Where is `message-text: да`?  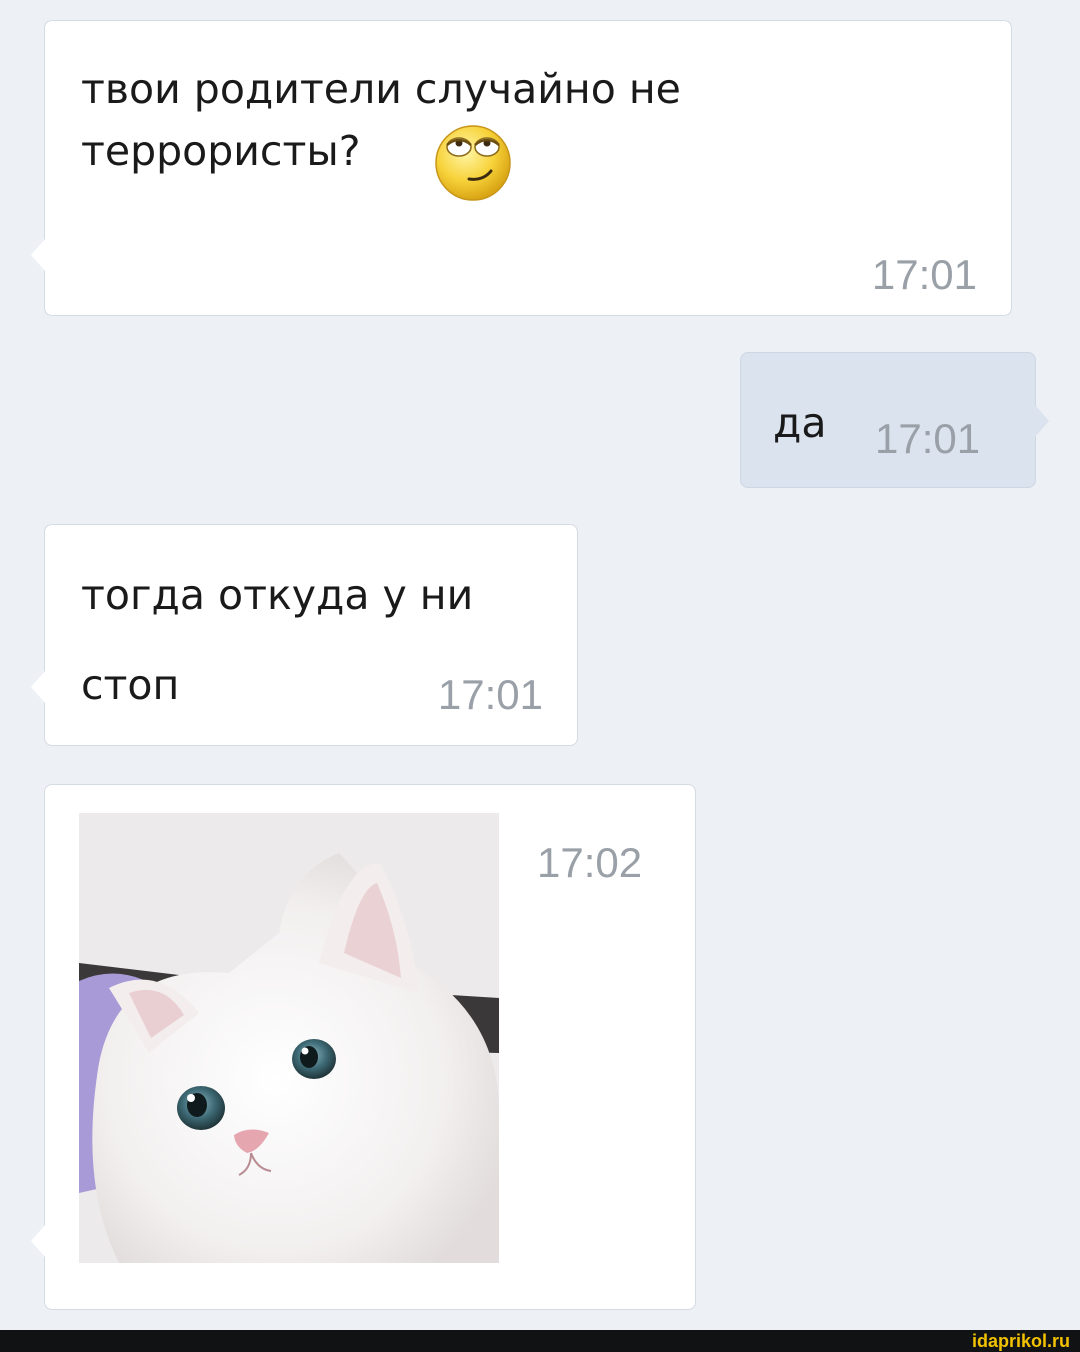
message-text: да is located at coordinates (800, 423).